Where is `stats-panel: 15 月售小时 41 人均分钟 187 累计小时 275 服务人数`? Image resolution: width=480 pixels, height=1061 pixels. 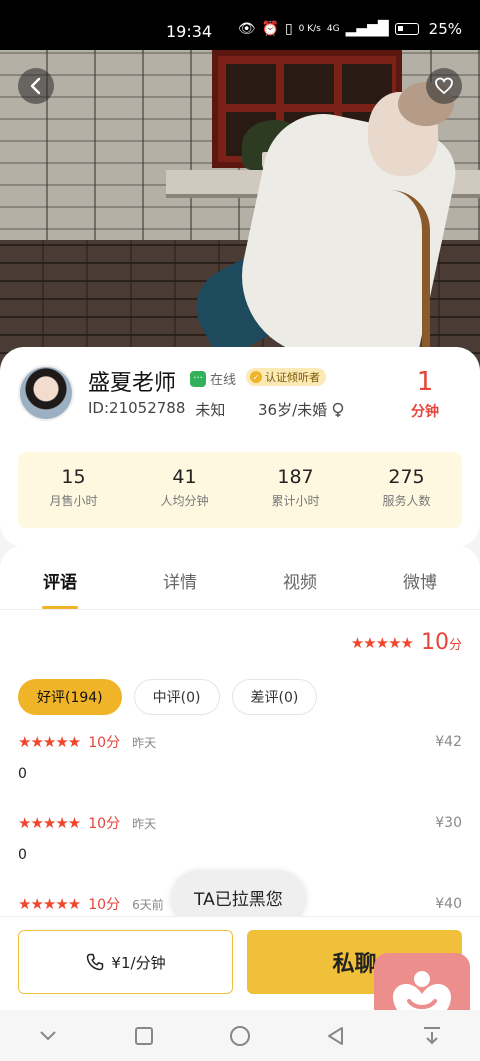
stats-panel: 15 月售小时 41 人均分钟 187 累计小时 275 服务人数 is located at coordinates (240, 490).